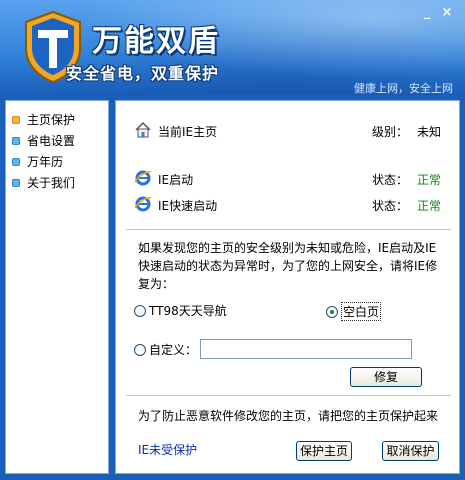 The height and width of the screenshot is (480, 465). Describe the element at coordinates (143, 73) in the screenshot. I see `app-slogan: 安全省电，双重保护` at that location.